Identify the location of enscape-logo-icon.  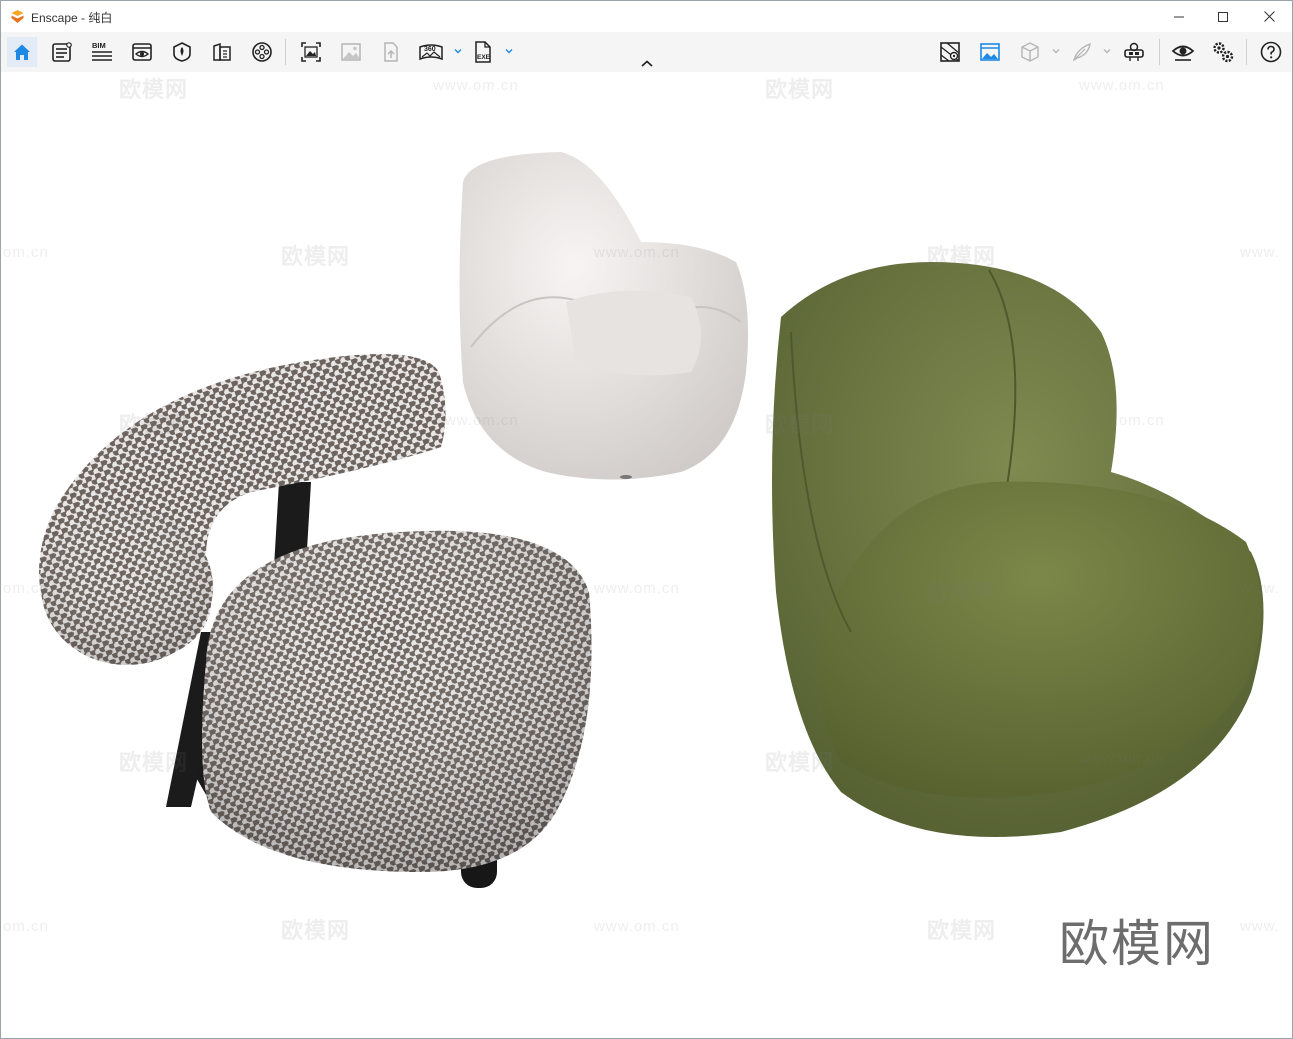
(17, 16).